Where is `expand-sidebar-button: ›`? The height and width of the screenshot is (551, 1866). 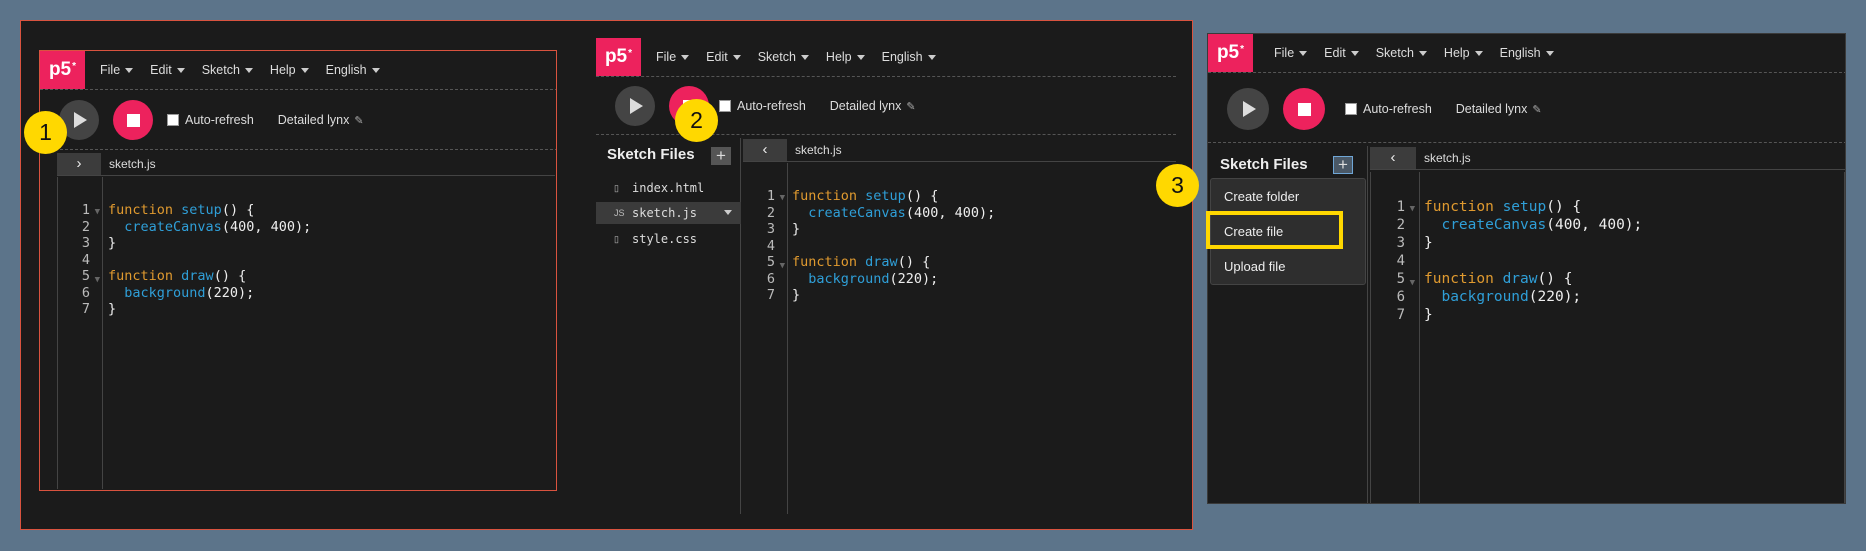
expand-sidebar-button: › is located at coordinates (79, 163).